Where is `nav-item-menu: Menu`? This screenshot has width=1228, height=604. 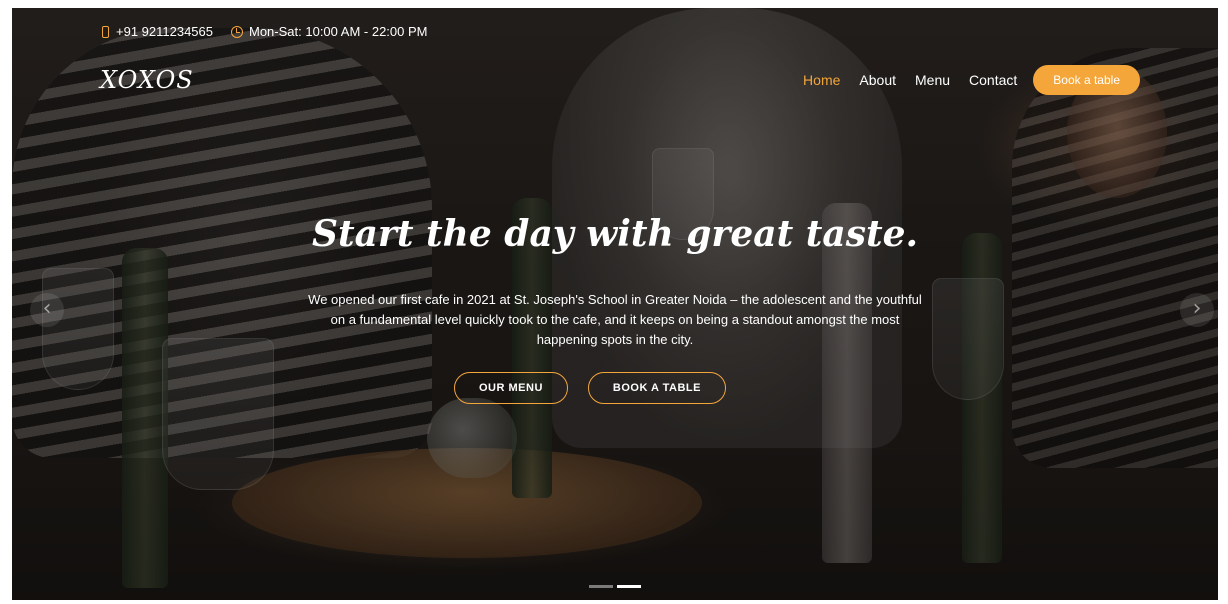
nav-item-menu: Menu is located at coordinates (932, 80).